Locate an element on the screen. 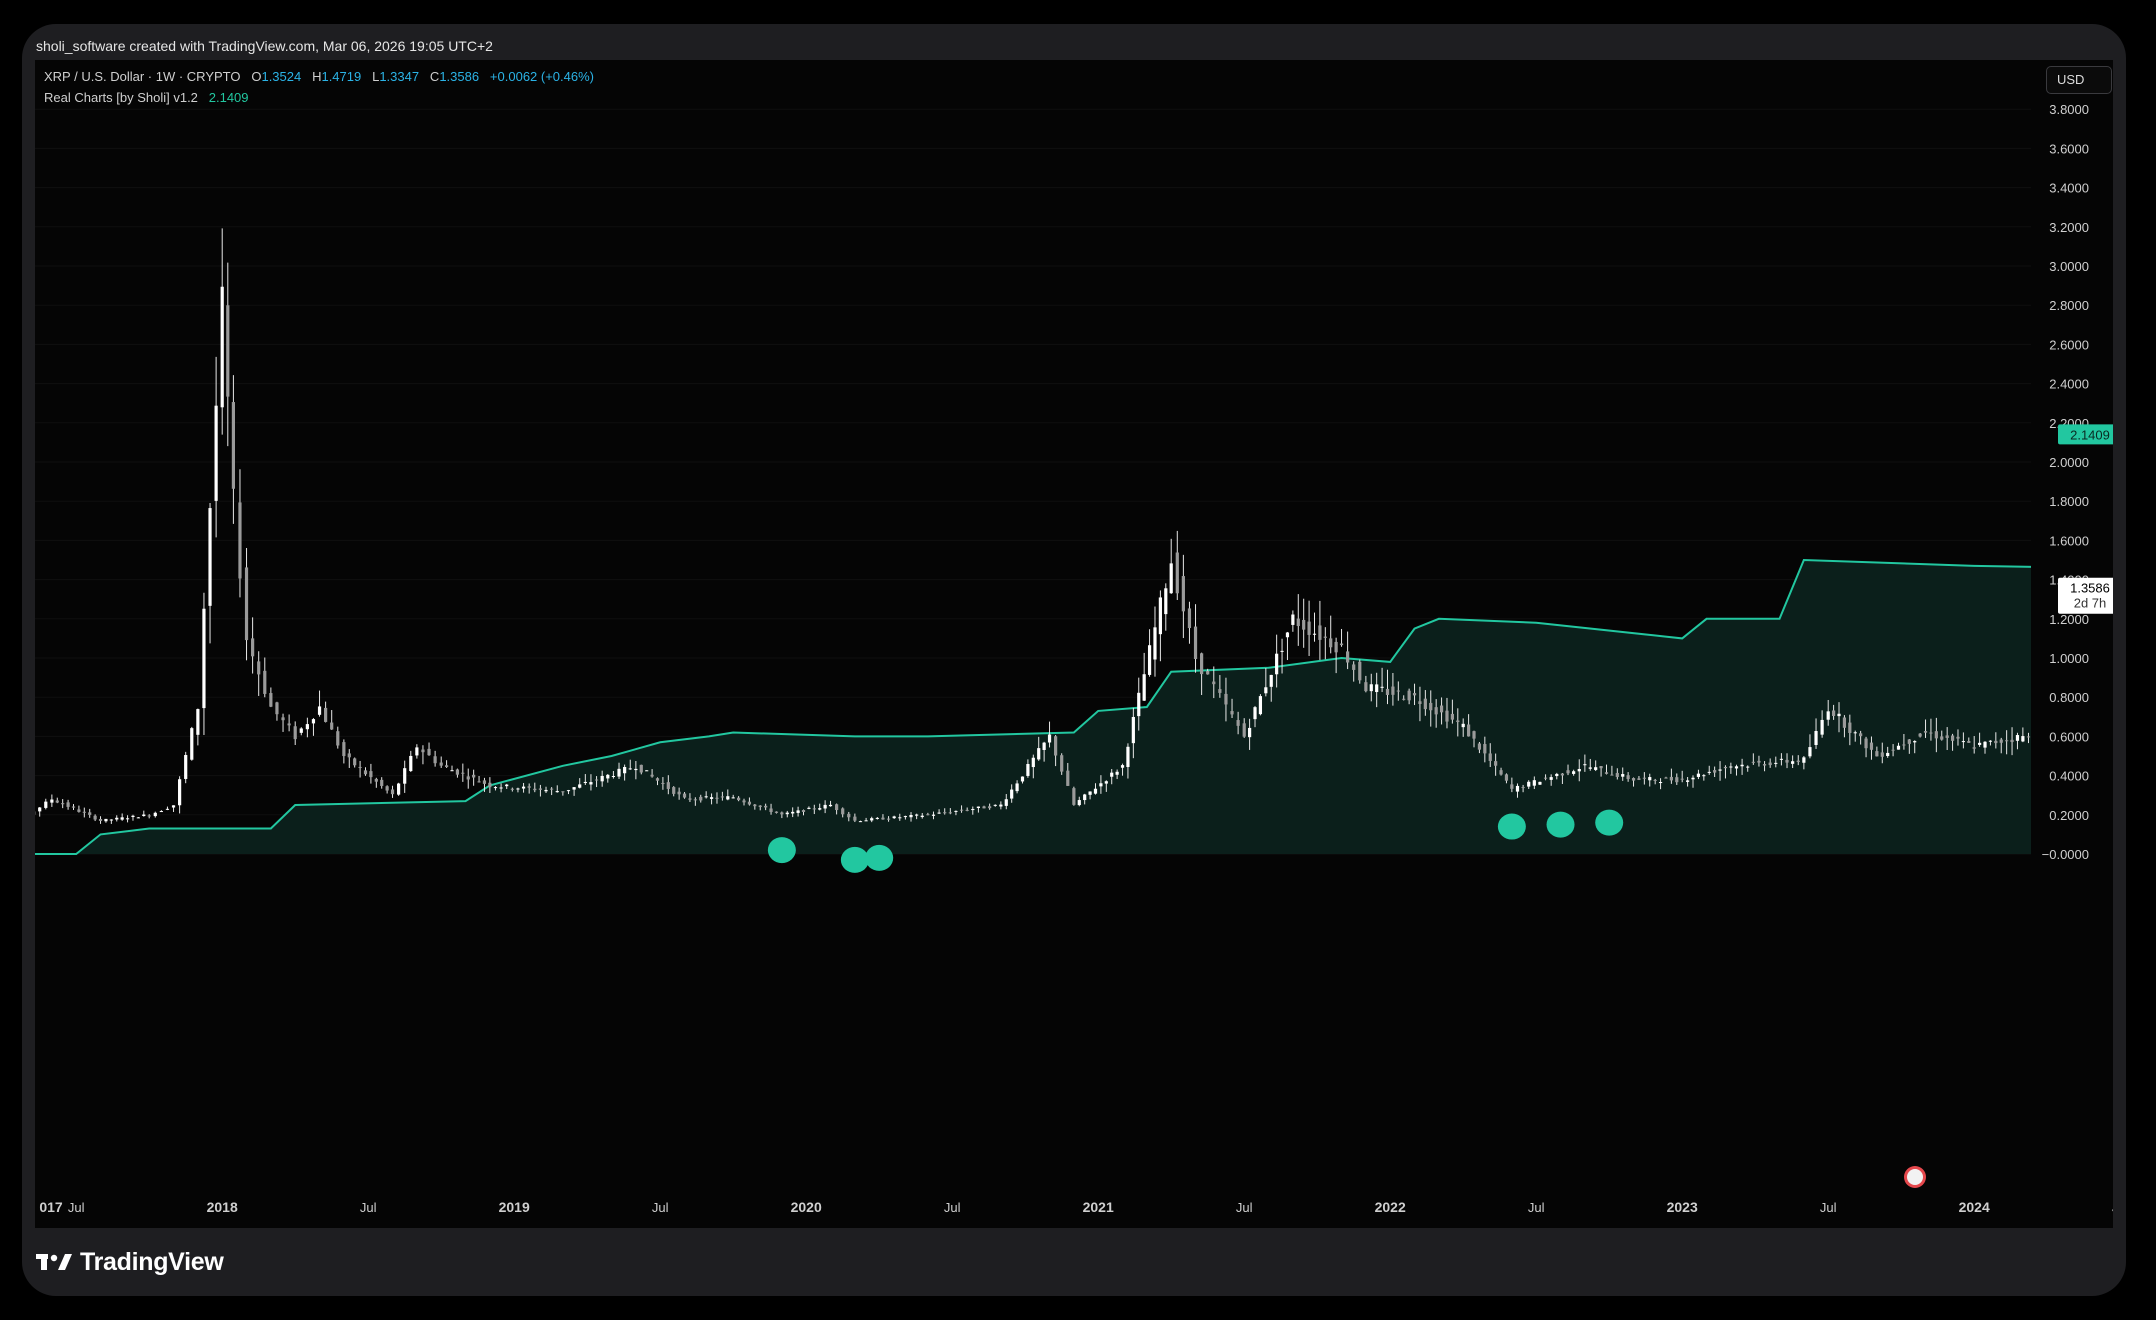  x-tick-label: 2022 is located at coordinates (1390, 1207).